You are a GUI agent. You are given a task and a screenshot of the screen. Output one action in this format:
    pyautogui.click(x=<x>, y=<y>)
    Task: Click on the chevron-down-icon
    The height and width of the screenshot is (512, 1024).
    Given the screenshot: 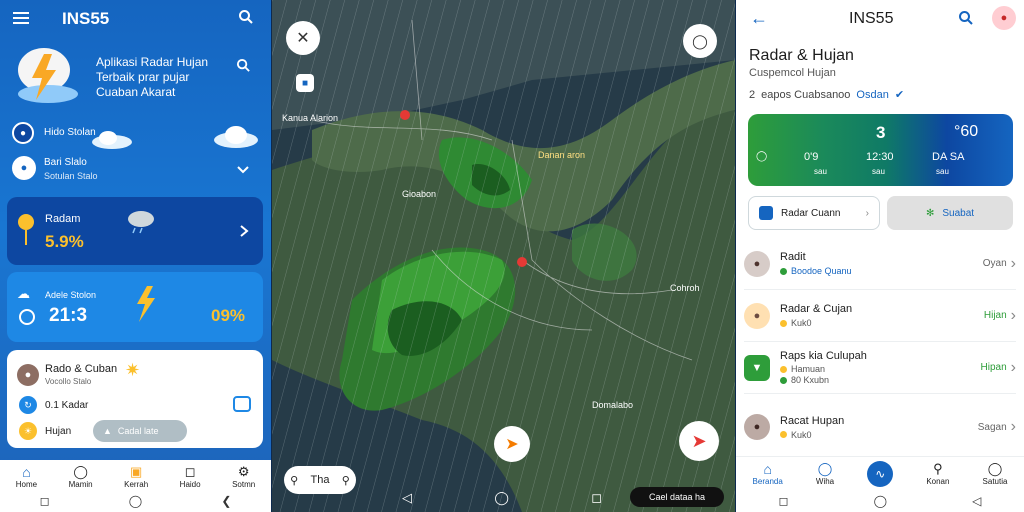 What is the action you would take?
    pyautogui.click(x=243, y=171)
    